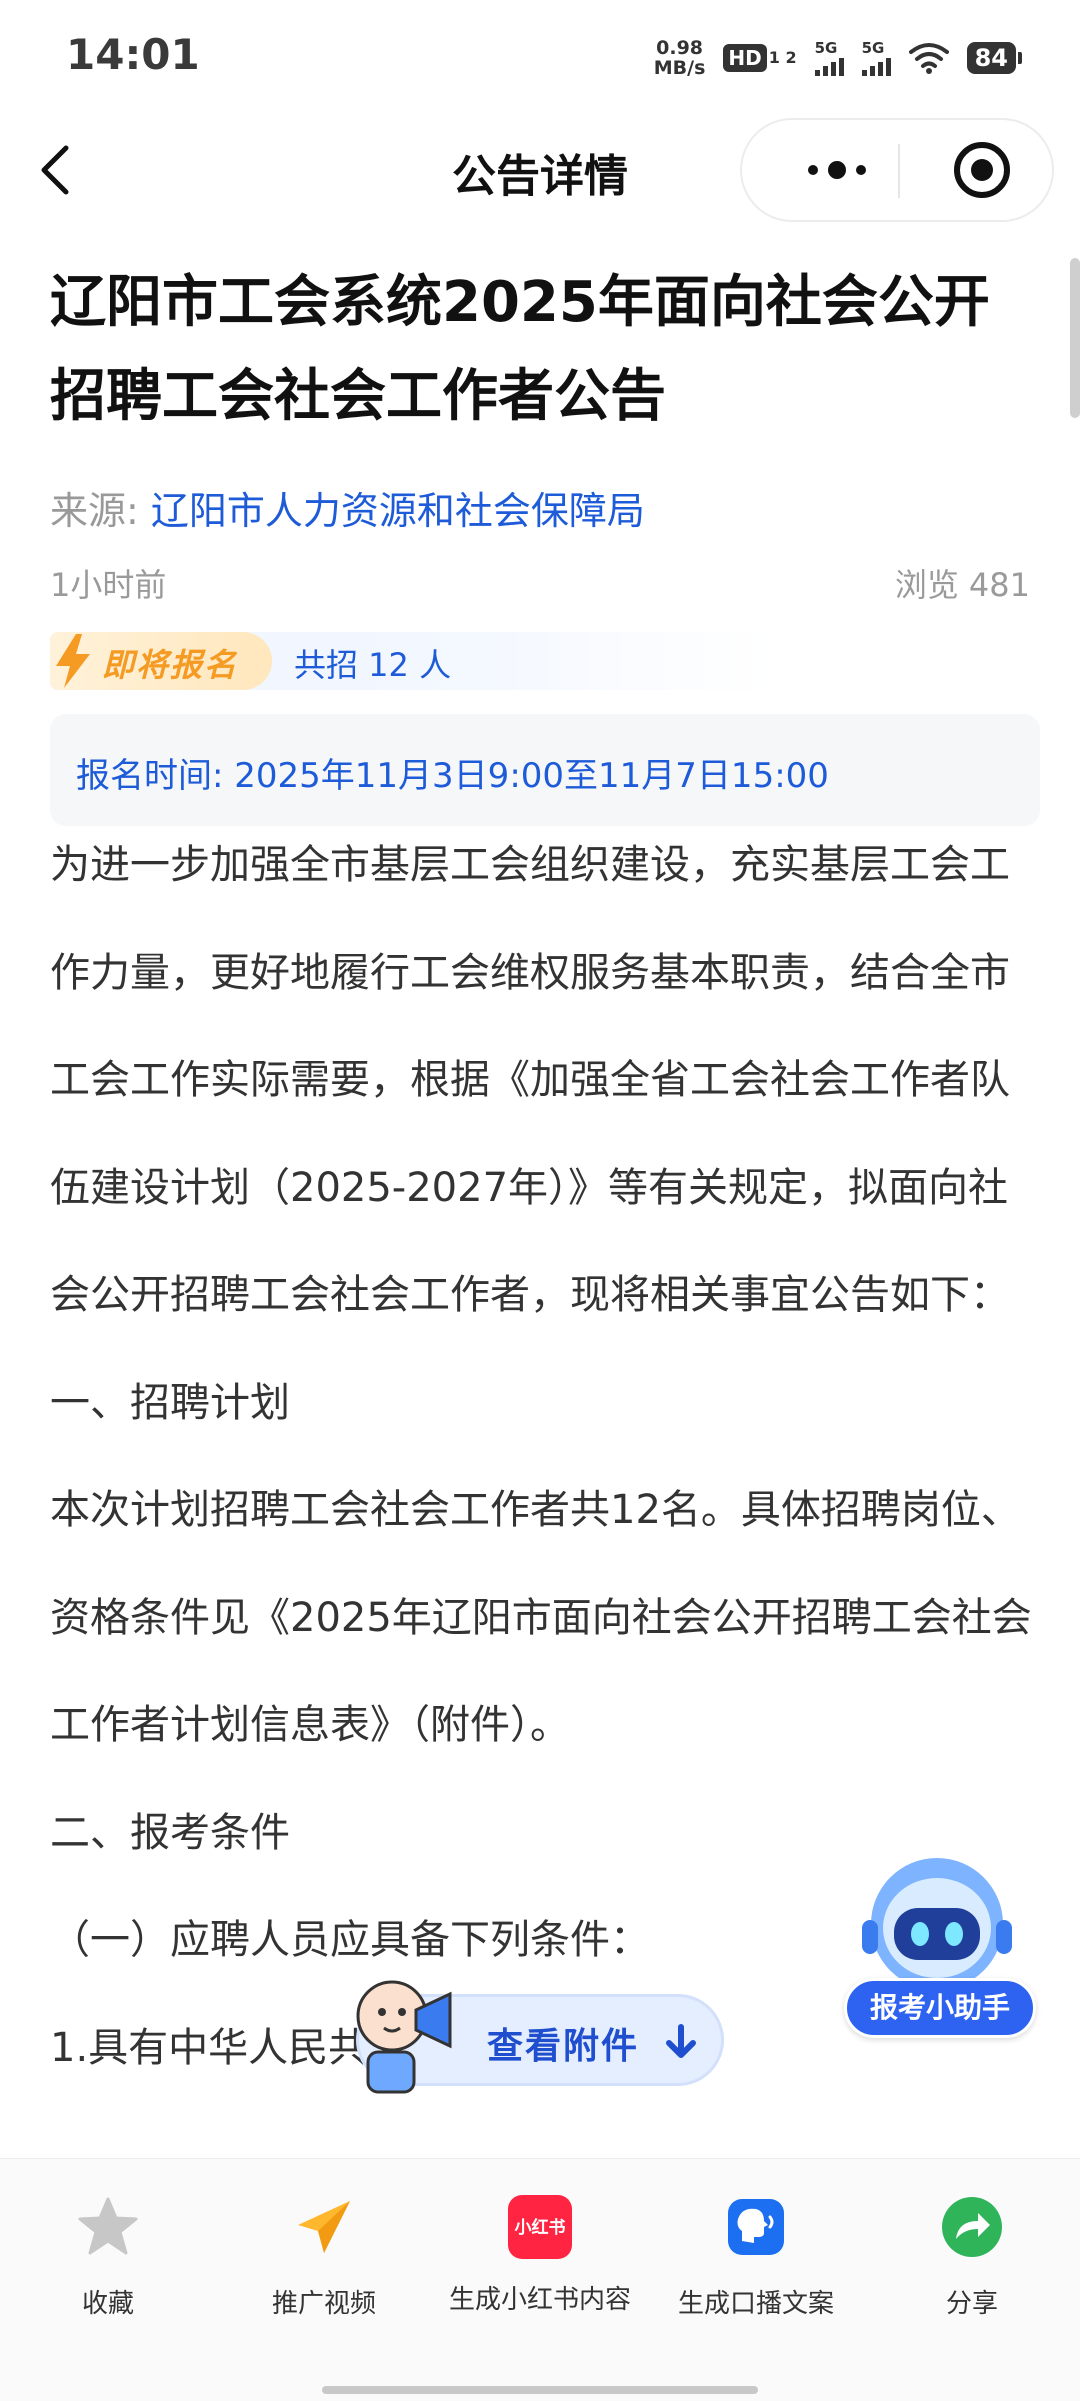 This screenshot has height=2401, width=1080. I want to click on status-icons: 0.98 MB/s HD 1 2 5G 5G 84, so click(838, 58).